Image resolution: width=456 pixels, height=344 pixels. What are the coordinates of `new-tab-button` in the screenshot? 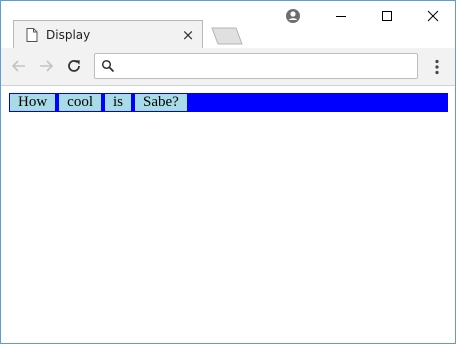 It's located at (227, 36).